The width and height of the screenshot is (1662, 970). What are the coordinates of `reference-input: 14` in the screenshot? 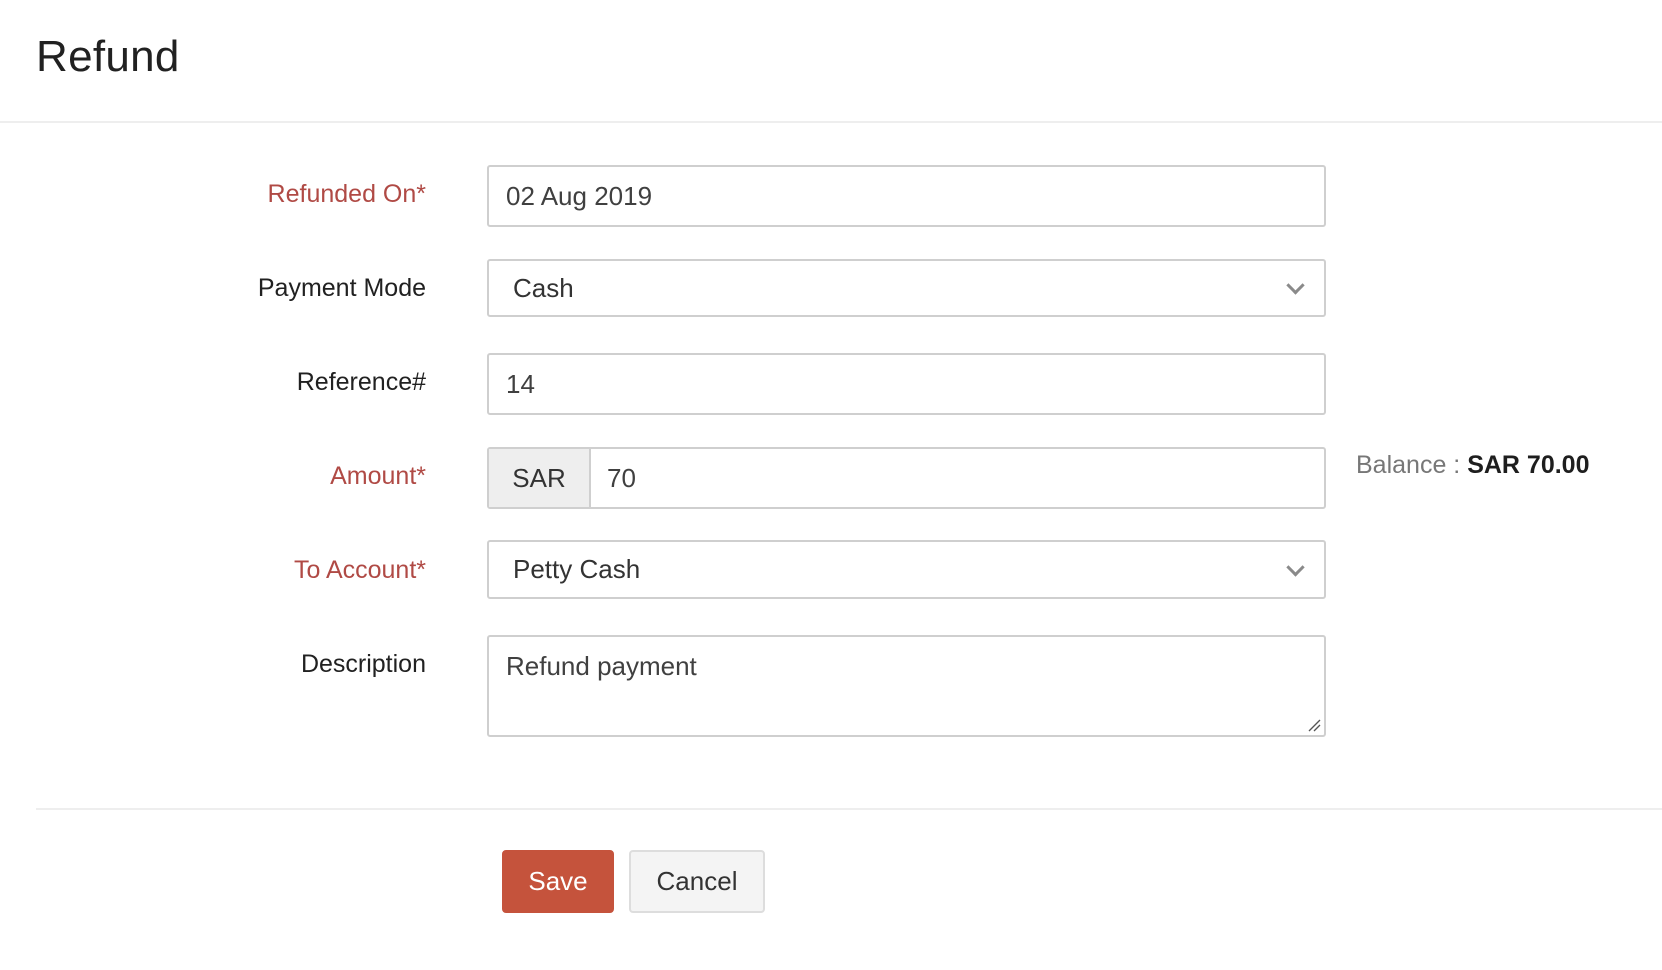 It's located at (906, 384).